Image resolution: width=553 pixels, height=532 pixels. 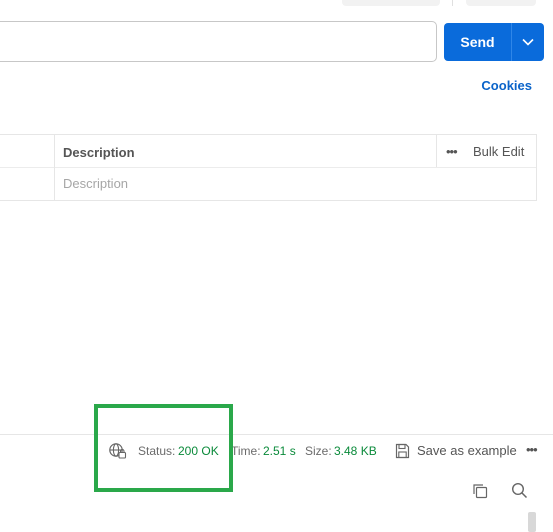 I want to click on chevron-down-icon, so click(x=528, y=42).